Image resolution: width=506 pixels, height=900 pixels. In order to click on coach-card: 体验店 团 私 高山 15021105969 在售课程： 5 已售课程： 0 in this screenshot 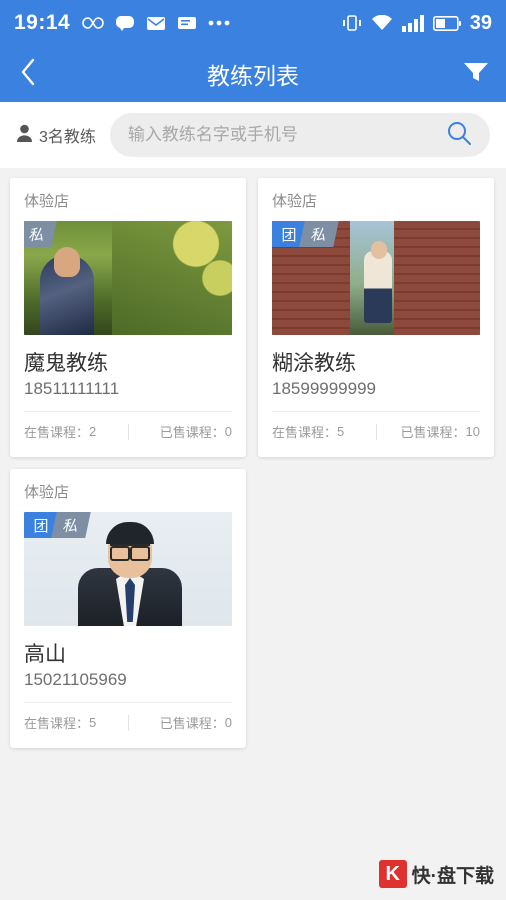, I will do `click(128, 608)`.